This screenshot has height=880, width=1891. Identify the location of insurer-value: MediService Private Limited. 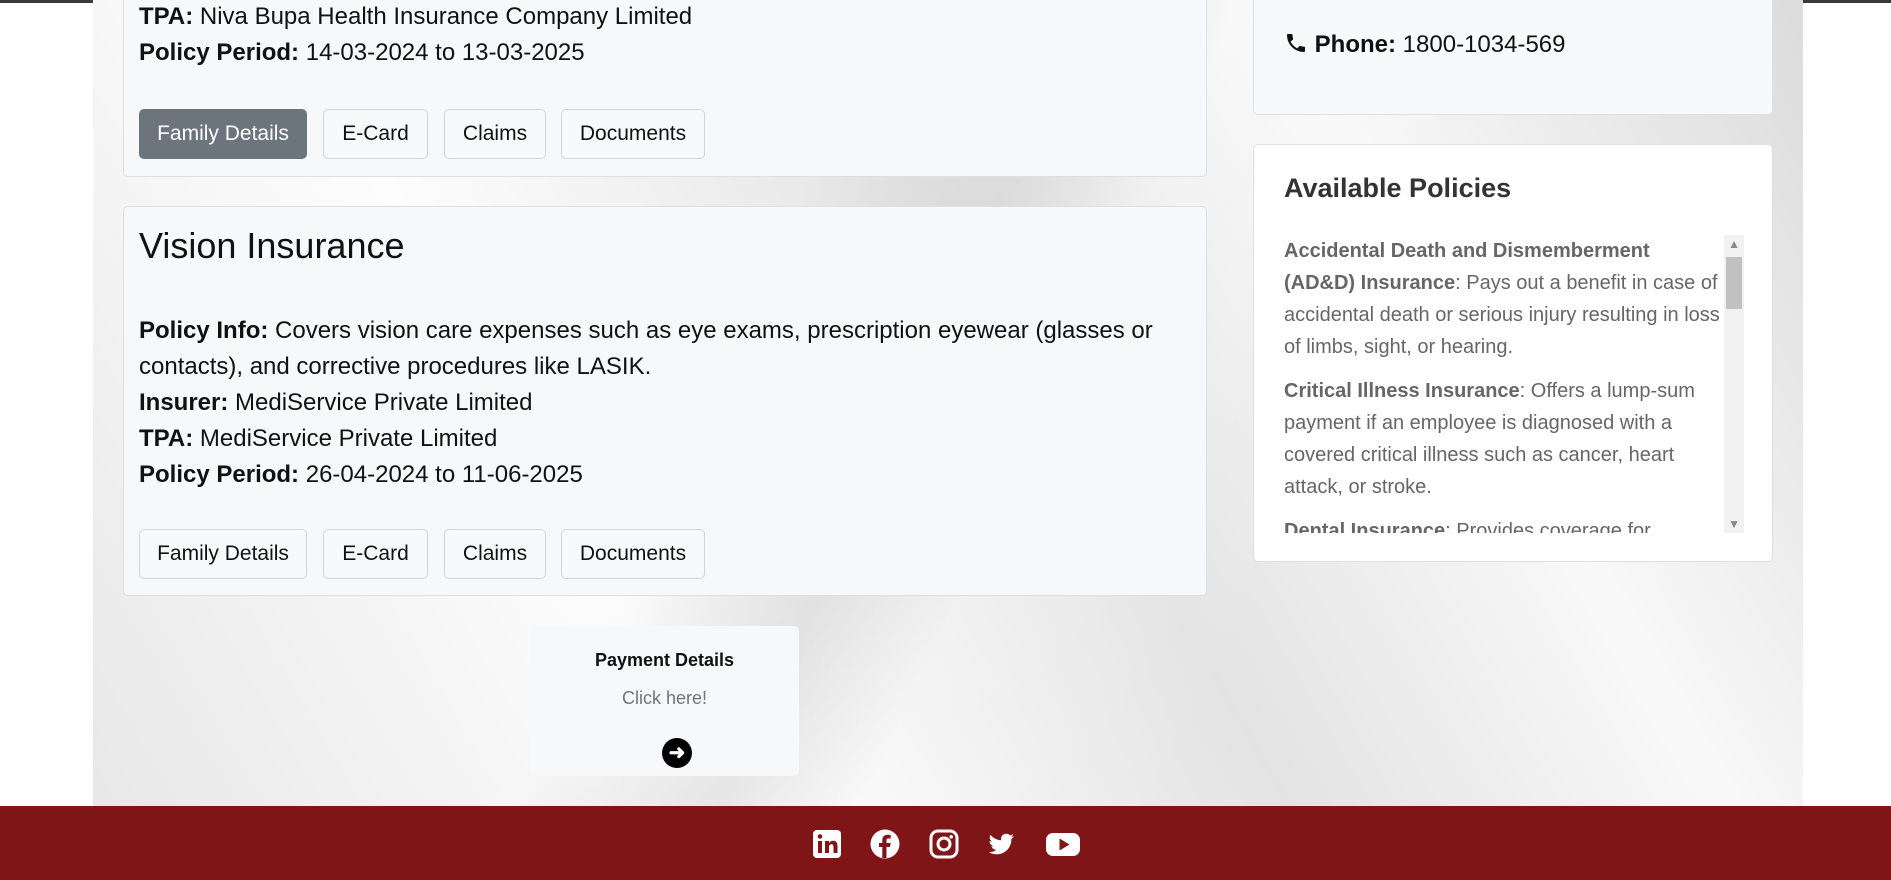
(384, 402).